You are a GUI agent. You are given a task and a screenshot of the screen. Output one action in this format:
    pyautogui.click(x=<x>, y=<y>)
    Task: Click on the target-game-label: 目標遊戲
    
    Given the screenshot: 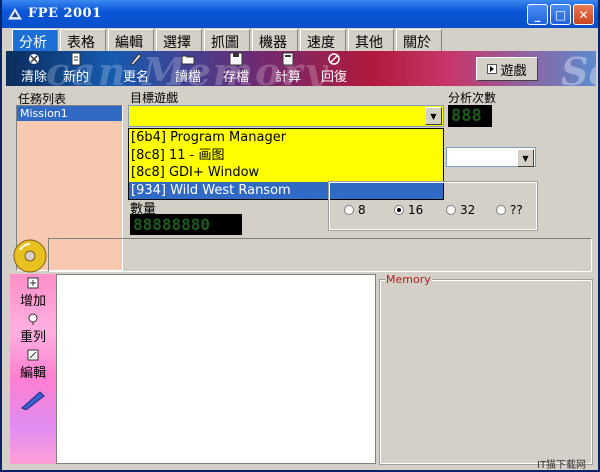 What is the action you would take?
    pyautogui.click(x=154, y=98)
    